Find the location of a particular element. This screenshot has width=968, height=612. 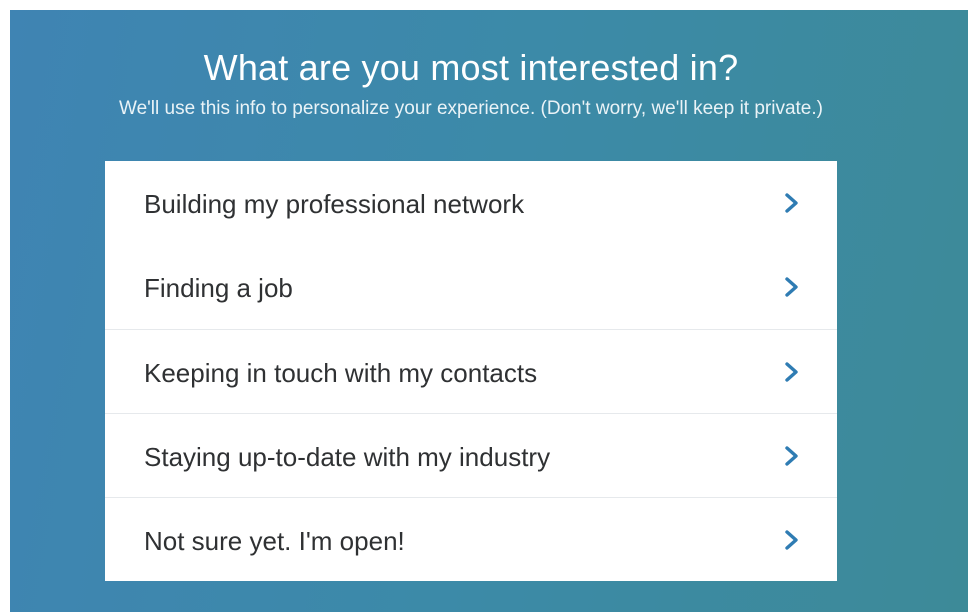

option-staying-up-to-date: Staying up-to-date with my industry is located at coordinates (471, 455).